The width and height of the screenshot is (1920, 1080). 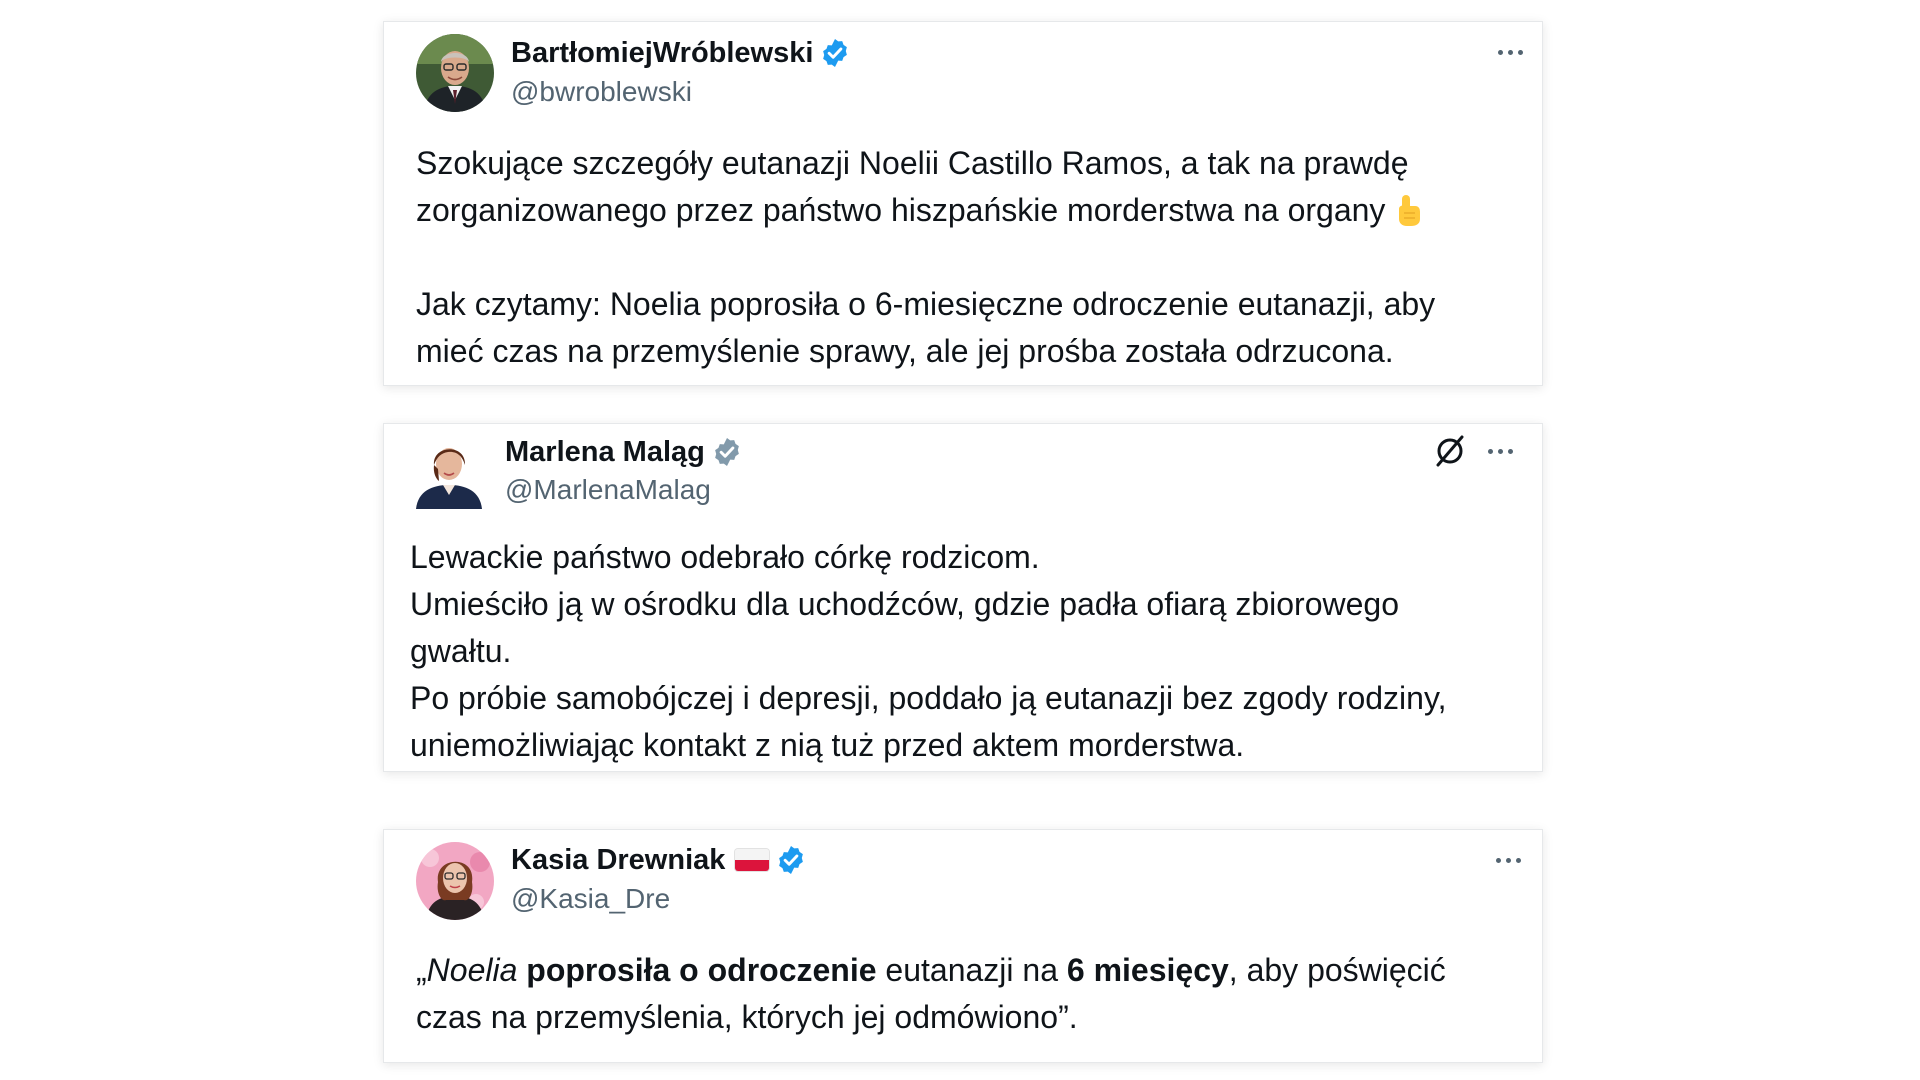 What do you see at coordinates (618, 860) in the screenshot?
I see `author-name: Kasia Drewniak` at bounding box center [618, 860].